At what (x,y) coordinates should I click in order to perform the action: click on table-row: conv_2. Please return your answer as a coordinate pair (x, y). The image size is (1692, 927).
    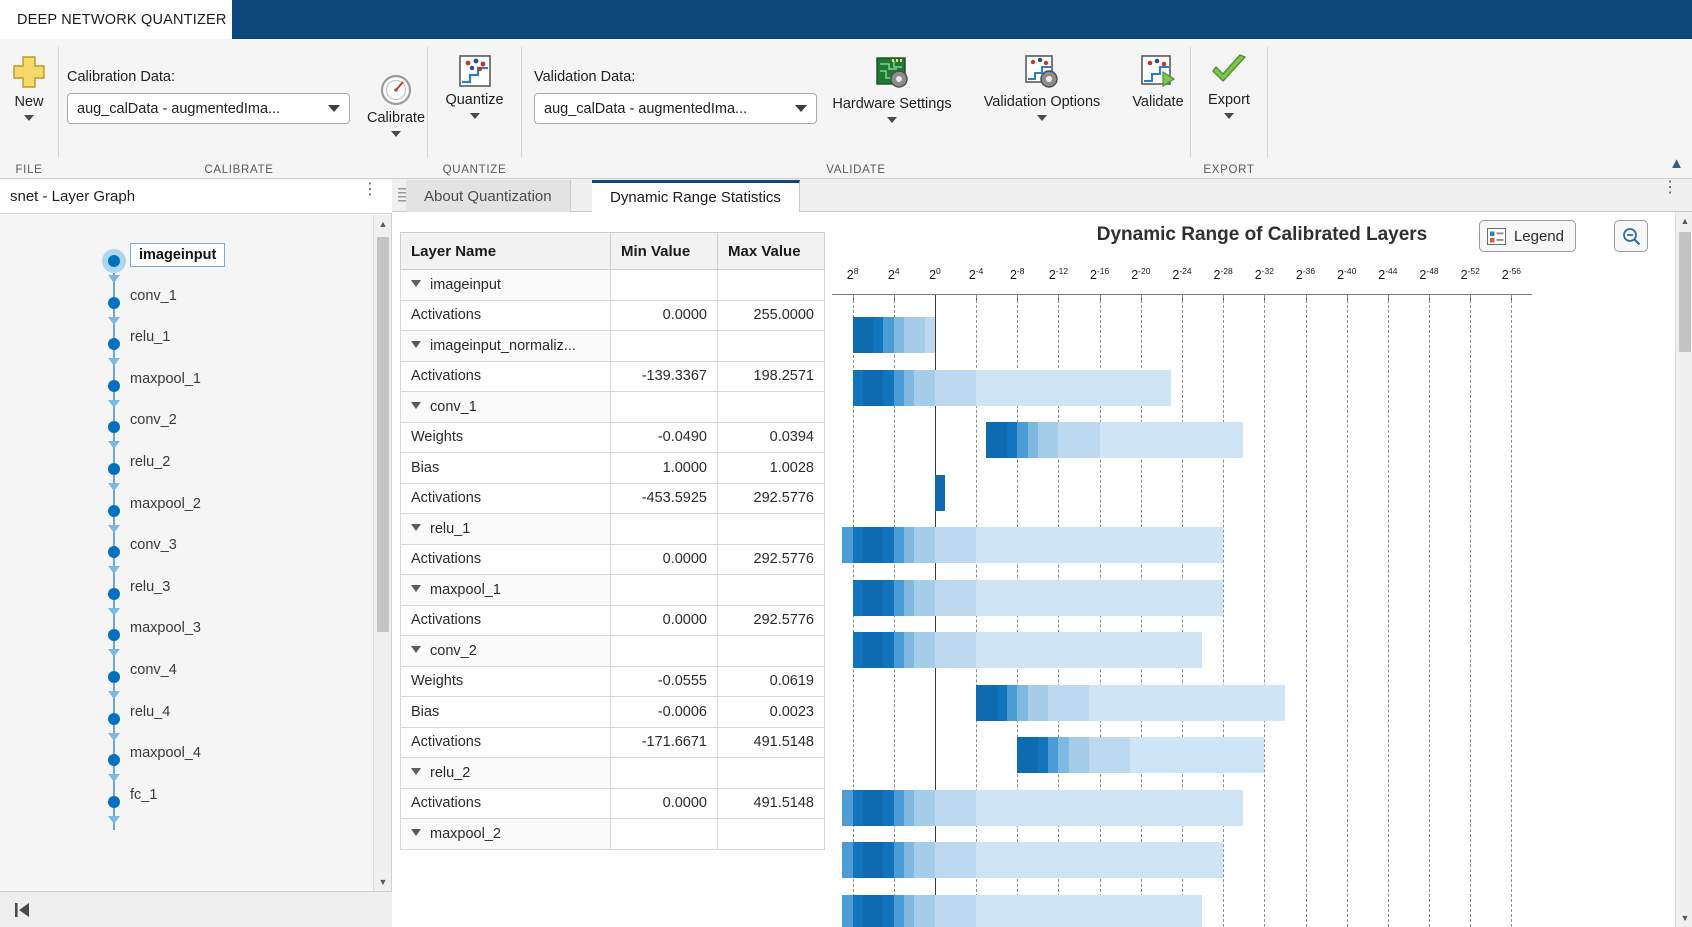
    Looking at the image, I should click on (612, 651).